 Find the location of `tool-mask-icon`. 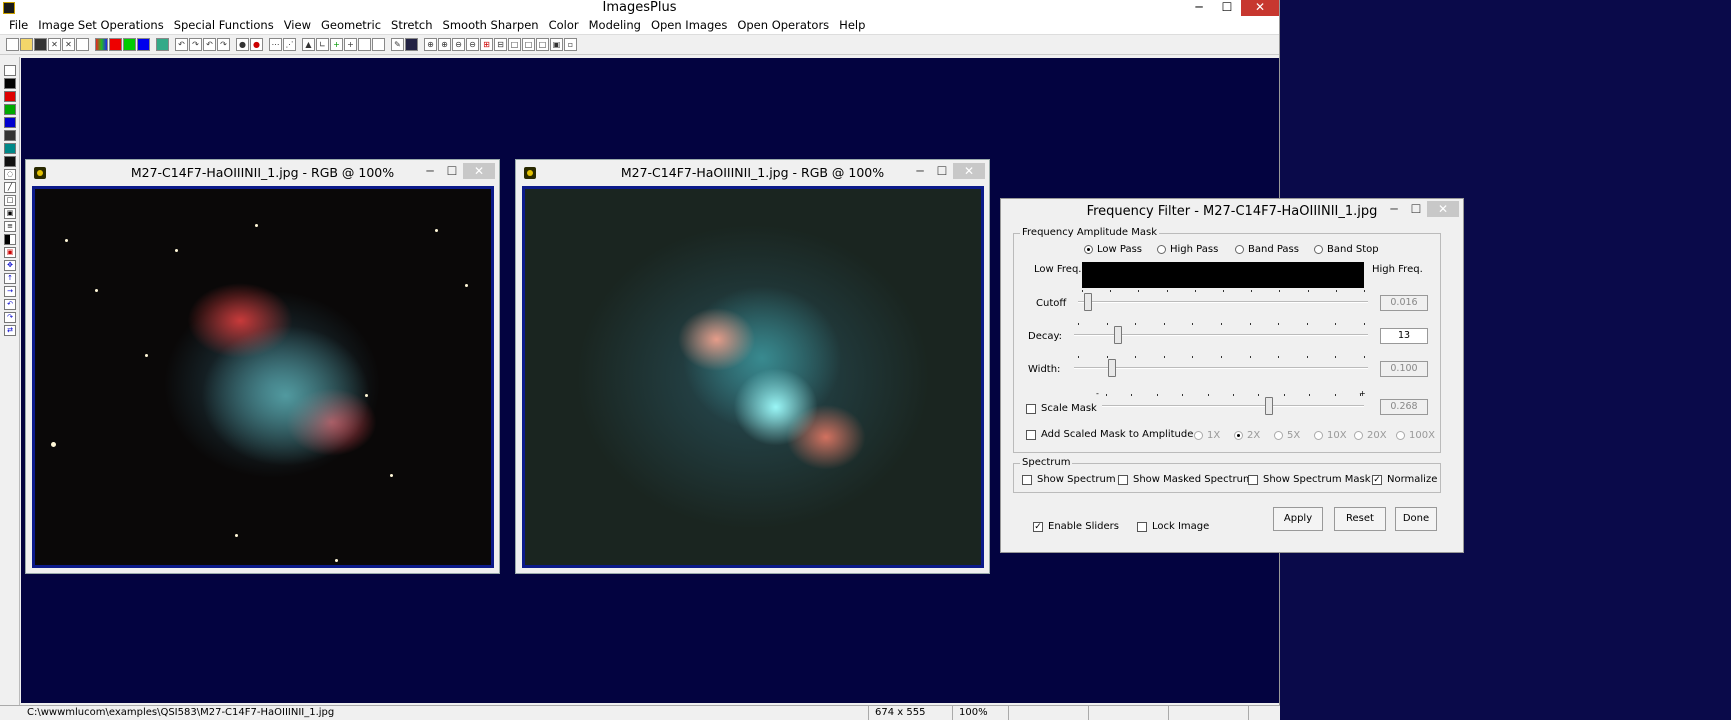

tool-mask-icon is located at coordinates (10, 161).